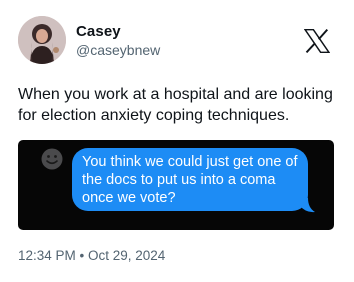  Describe the element at coordinates (98, 31) in the screenshot. I see `author-name: Casey` at that location.